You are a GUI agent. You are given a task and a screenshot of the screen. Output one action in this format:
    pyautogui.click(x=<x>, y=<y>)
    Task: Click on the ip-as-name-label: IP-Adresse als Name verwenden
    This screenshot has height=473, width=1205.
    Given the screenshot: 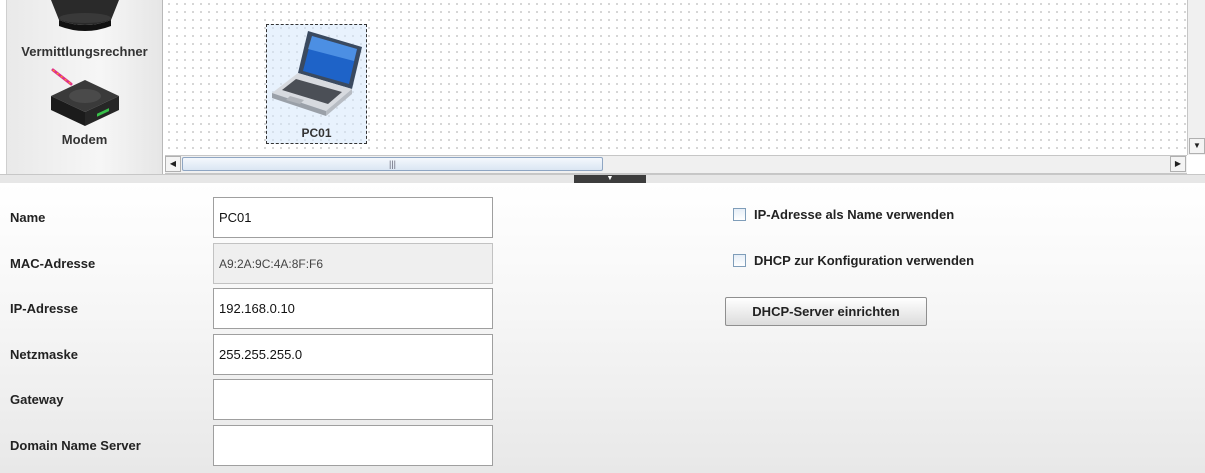 What is the action you would take?
    pyautogui.click(x=854, y=214)
    